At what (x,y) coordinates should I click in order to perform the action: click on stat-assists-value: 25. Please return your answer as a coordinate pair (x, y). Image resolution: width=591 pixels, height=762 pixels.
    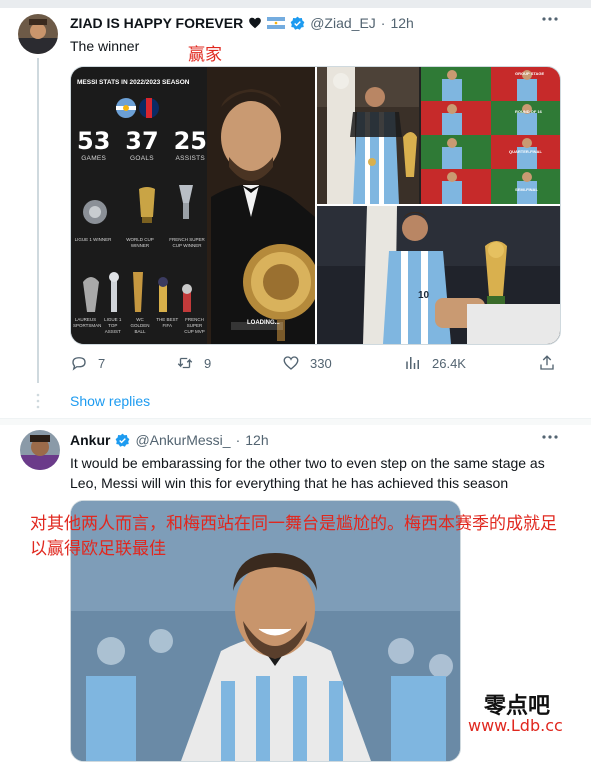
    Looking at the image, I should click on (190, 141).